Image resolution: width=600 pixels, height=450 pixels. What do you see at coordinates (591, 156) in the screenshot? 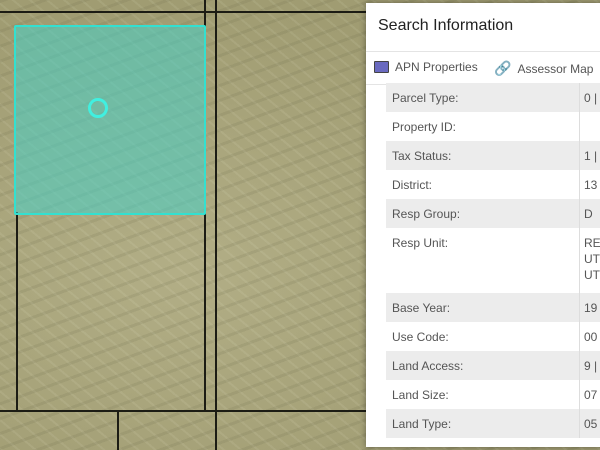
I see `row-value: 1 |` at bounding box center [591, 156].